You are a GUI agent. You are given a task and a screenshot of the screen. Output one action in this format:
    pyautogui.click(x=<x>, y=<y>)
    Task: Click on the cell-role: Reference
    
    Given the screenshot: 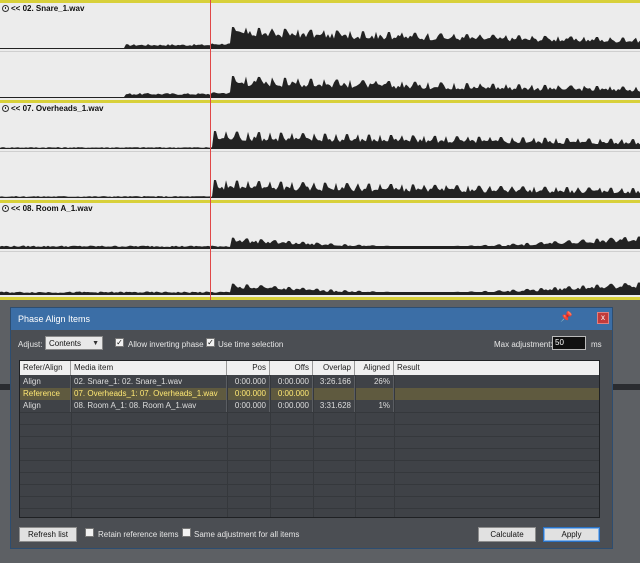 What is the action you would take?
    pyautogui.click(x=45, y=394)
    